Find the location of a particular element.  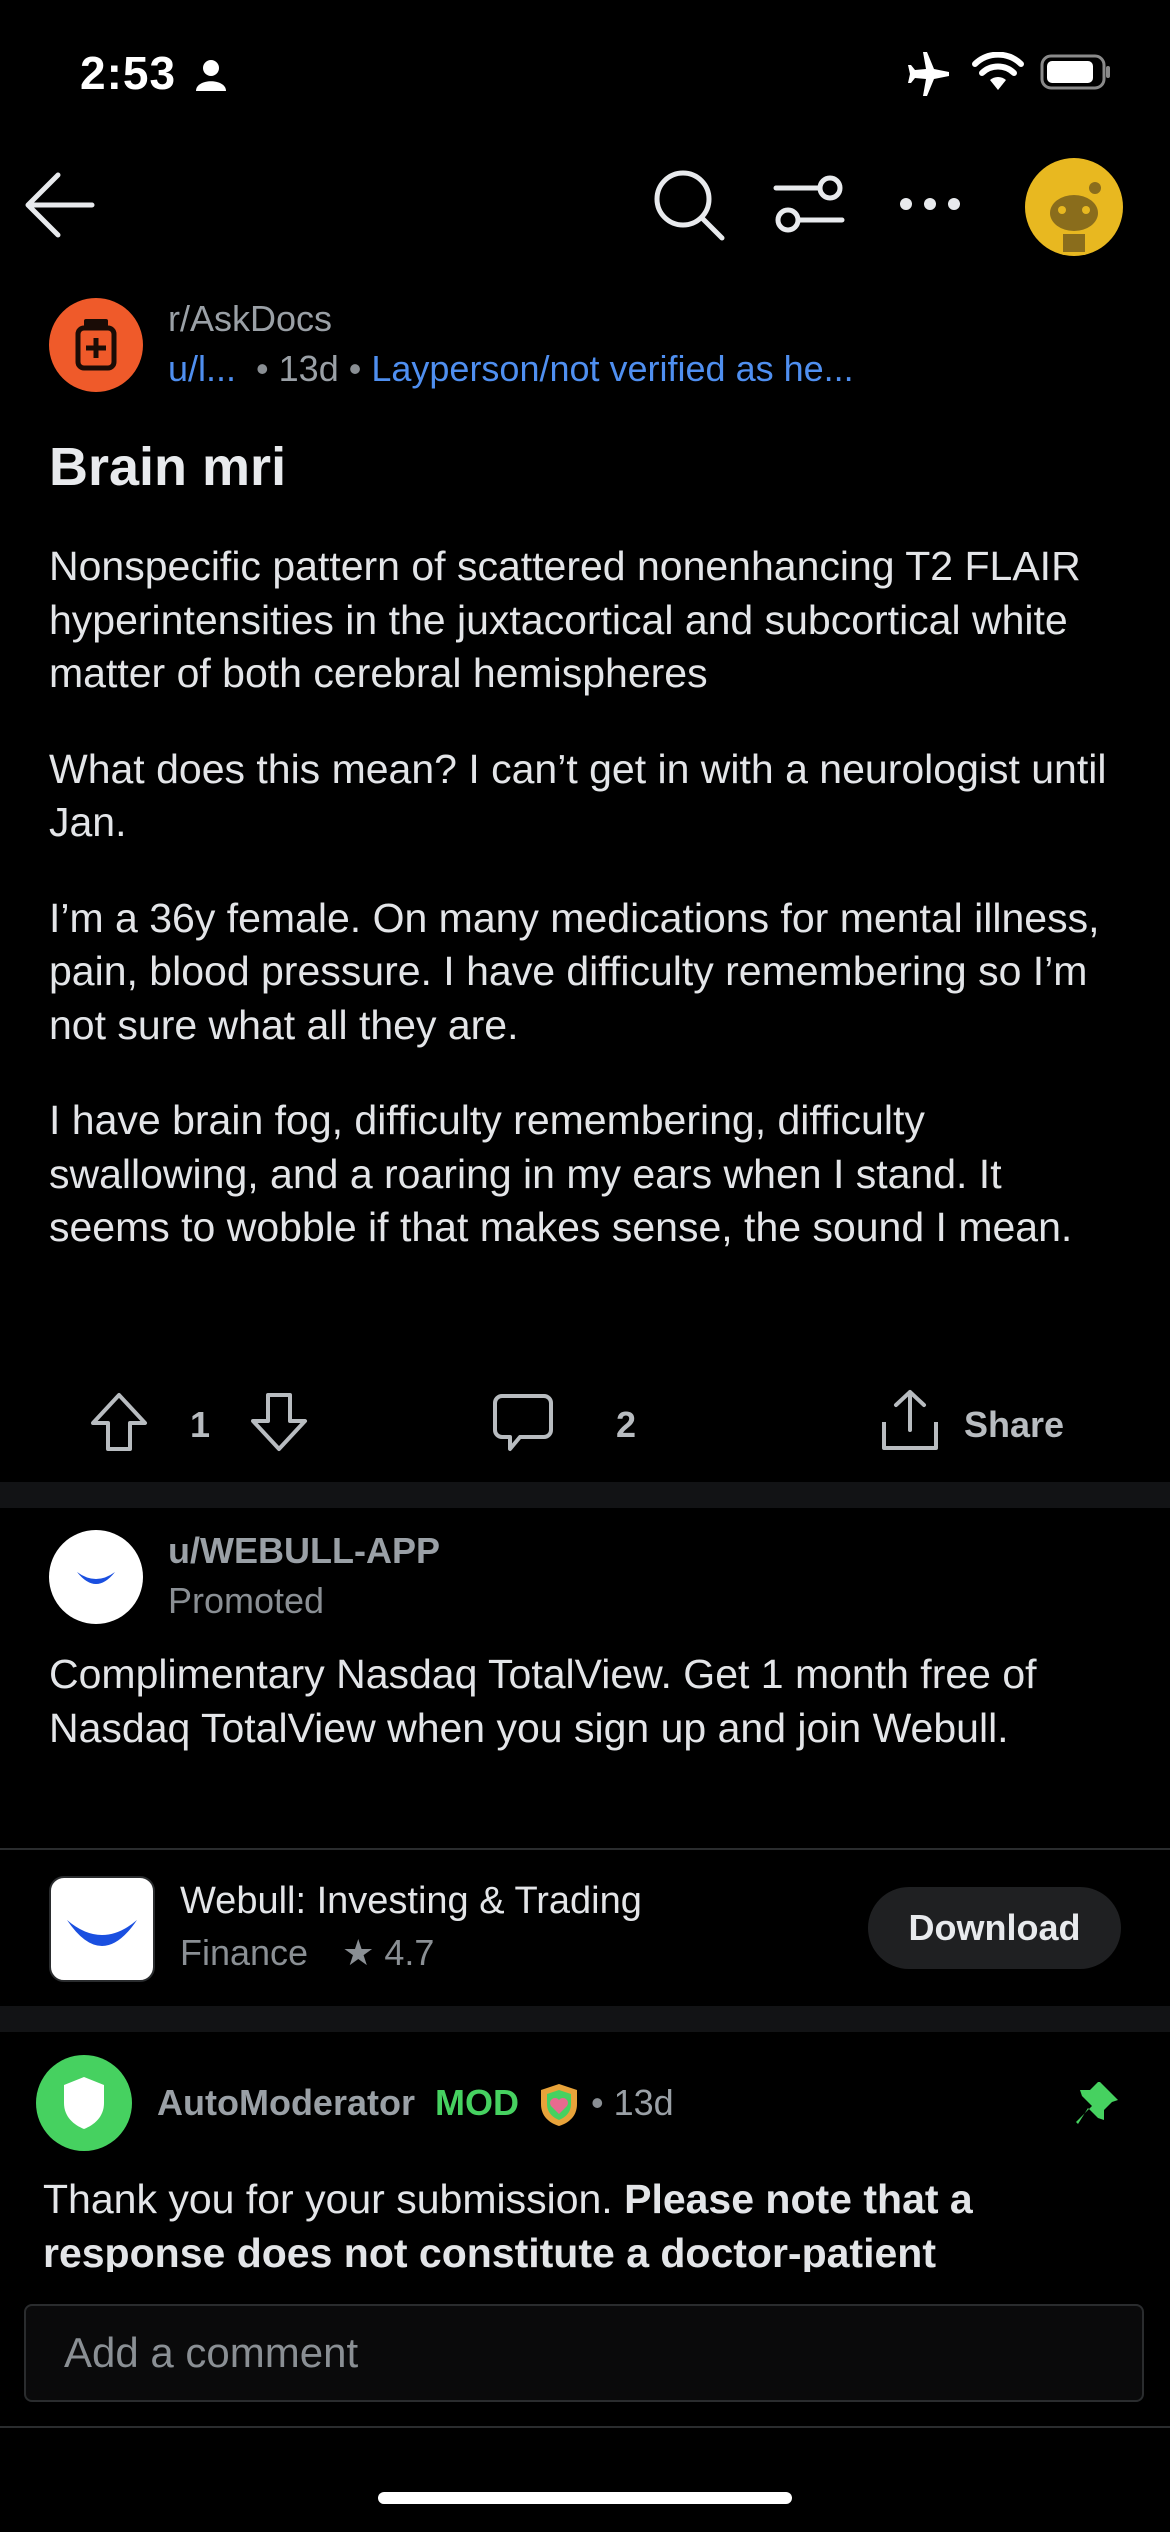

app-rating: 4.7 is located at coordinates (409, 1952).